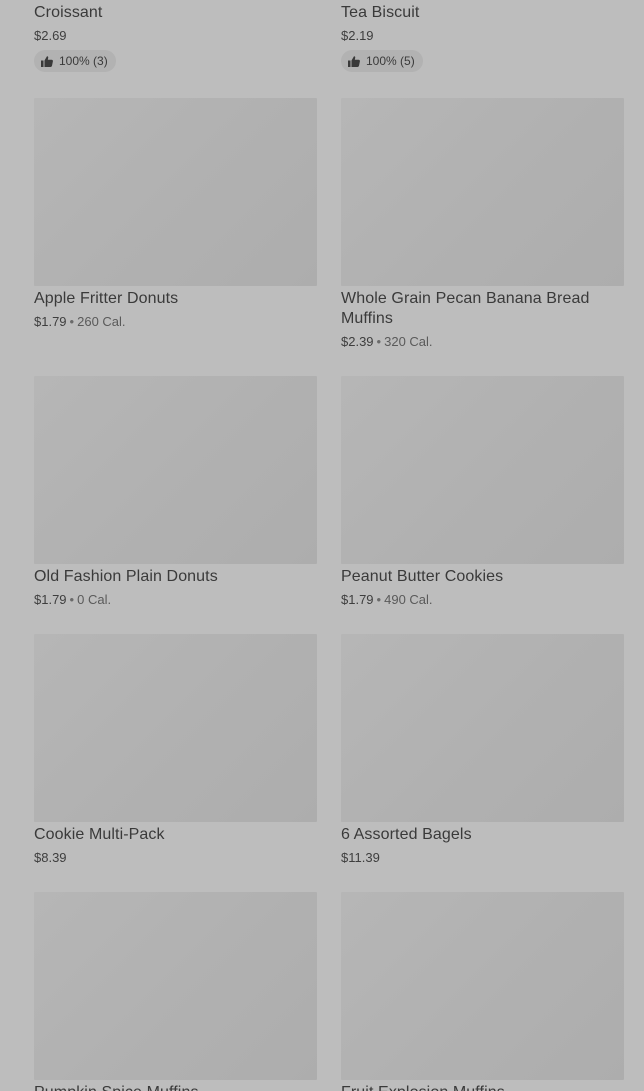 The width and height of the screenshot is (644, 1091). Describe the element at coordinates (101, 321) in the screenshot. I see `item-calories: 260 Cal.` at that location.